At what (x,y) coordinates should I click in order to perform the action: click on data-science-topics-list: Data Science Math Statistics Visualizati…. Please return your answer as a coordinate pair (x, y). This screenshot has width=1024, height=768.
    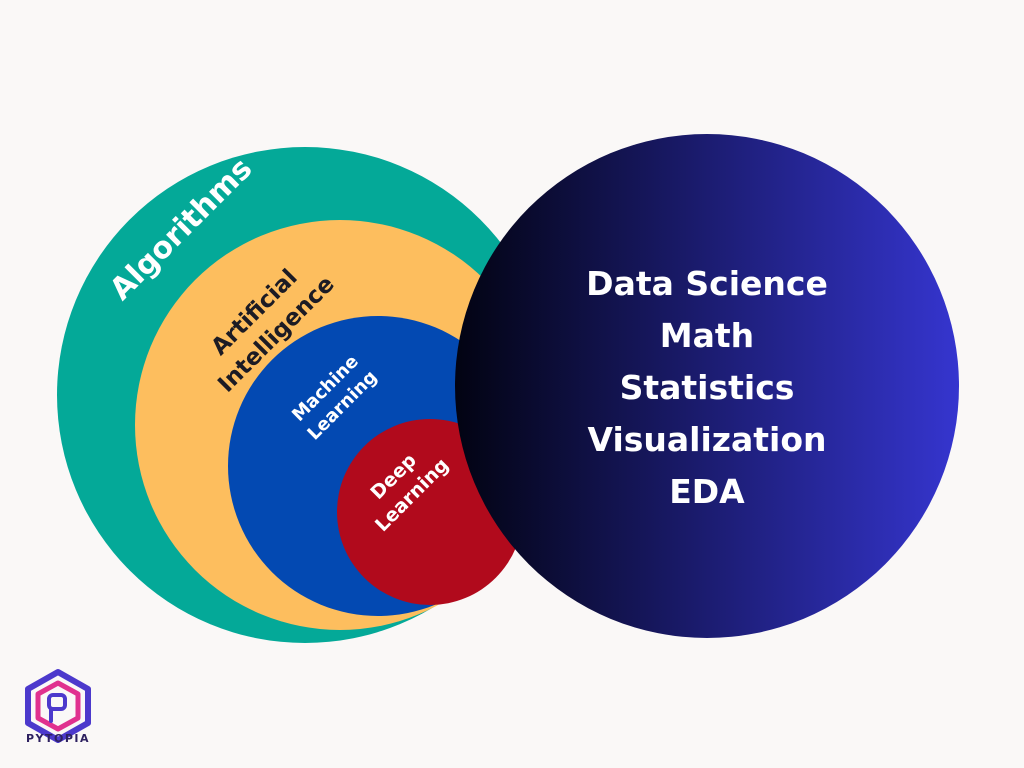
    Looking at the image, I should click on (707, 388).